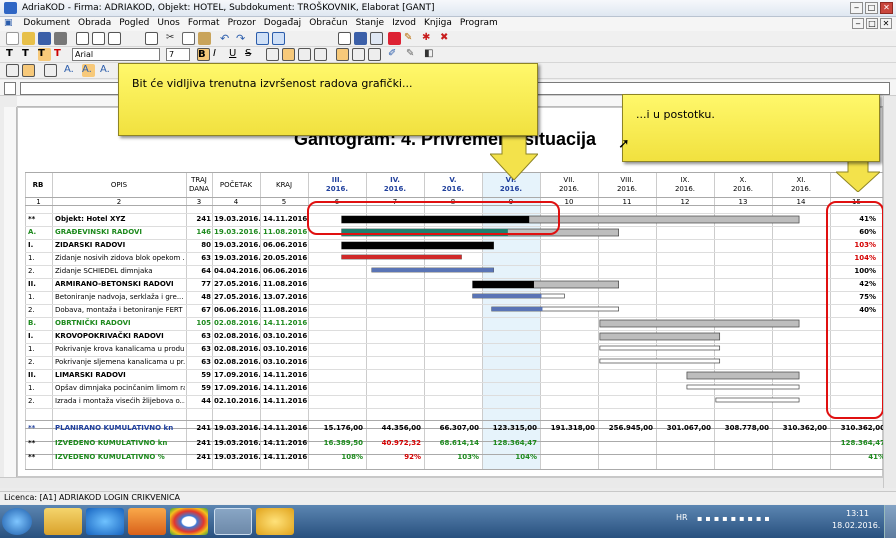 This screenshot has height=538, width=896. Describe the element at coordinates (275, 521) in the screenshot. I see `weather-icon` at that location.